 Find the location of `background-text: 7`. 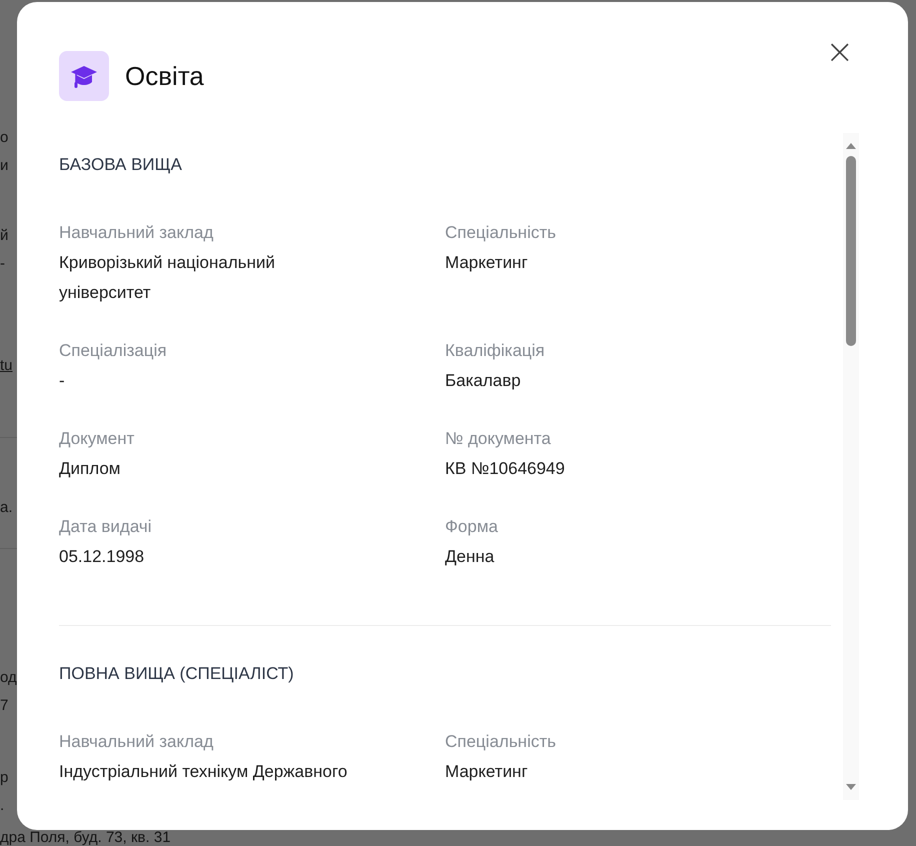

background-text: 7 is located at coordinates (4, 706).